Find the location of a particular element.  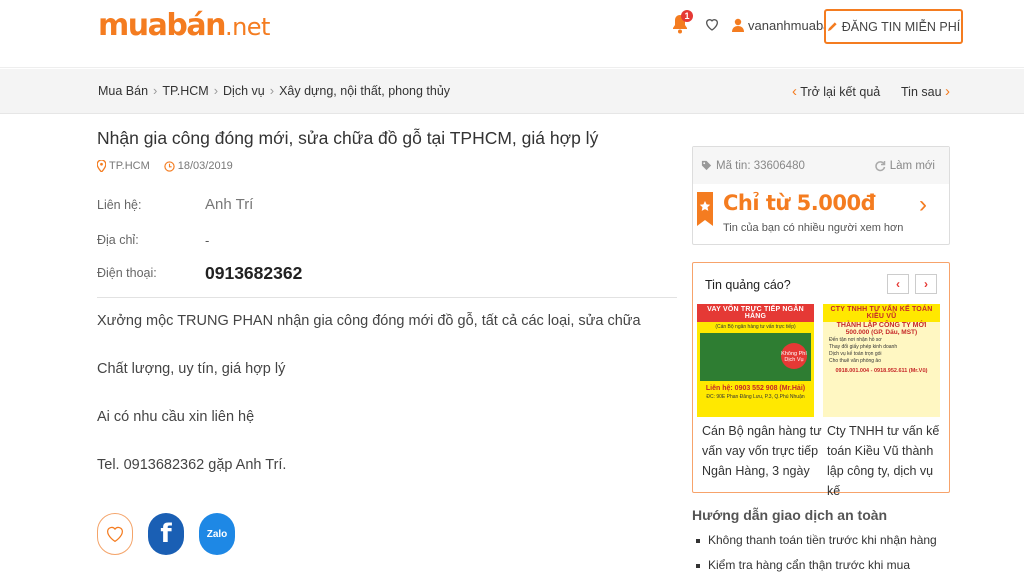

logo-suffix-text: .net is located at coordinates (247, 27).